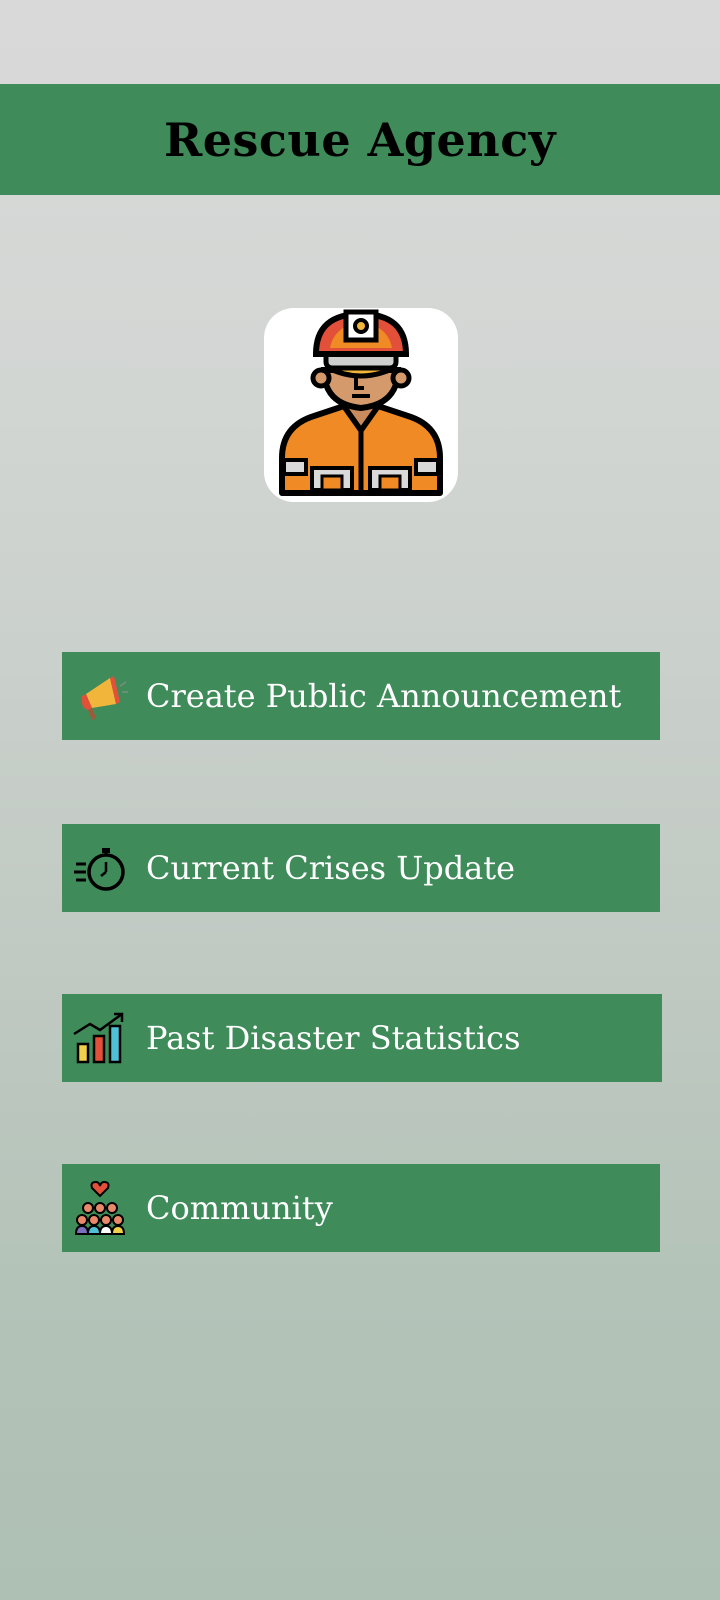 The width and height of the screenshot is (720, 1600). I want to click on community-icon, so click(100, 1207).